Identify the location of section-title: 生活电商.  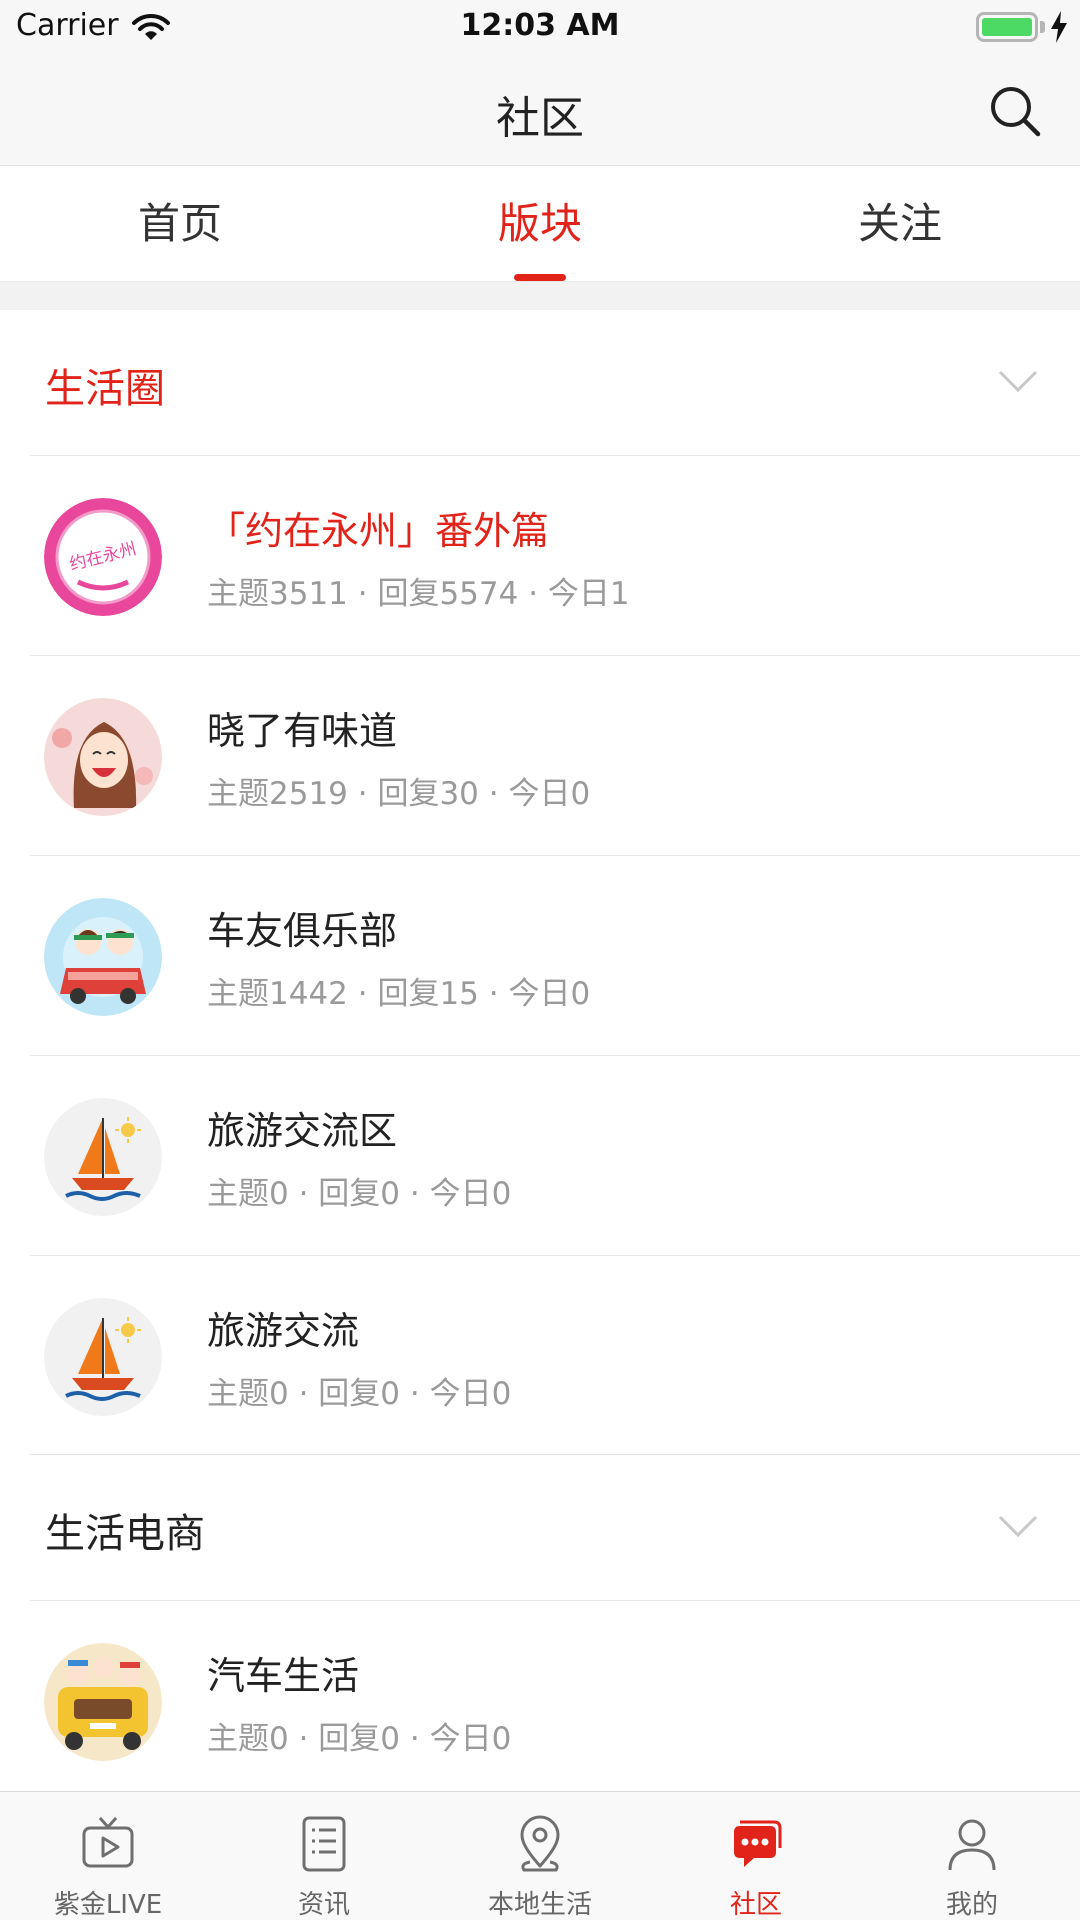
(125, 1534).